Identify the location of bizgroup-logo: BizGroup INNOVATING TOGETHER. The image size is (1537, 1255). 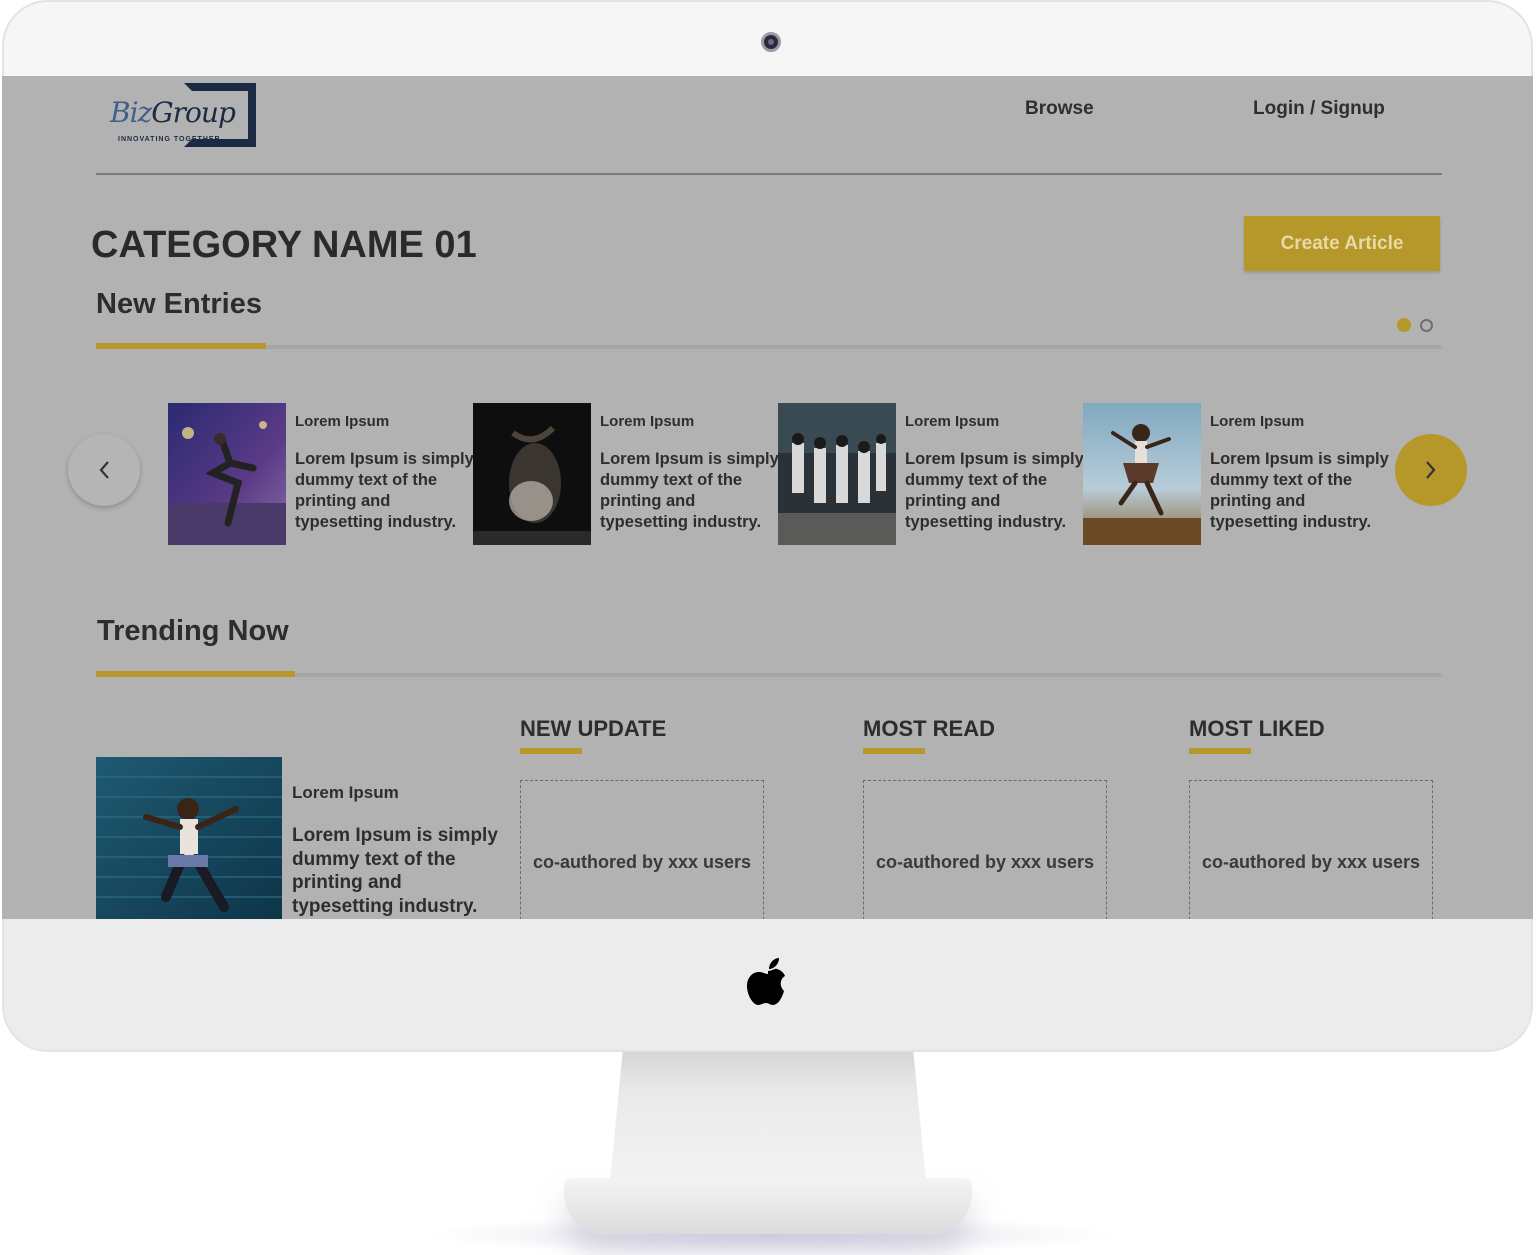
(184, 115).